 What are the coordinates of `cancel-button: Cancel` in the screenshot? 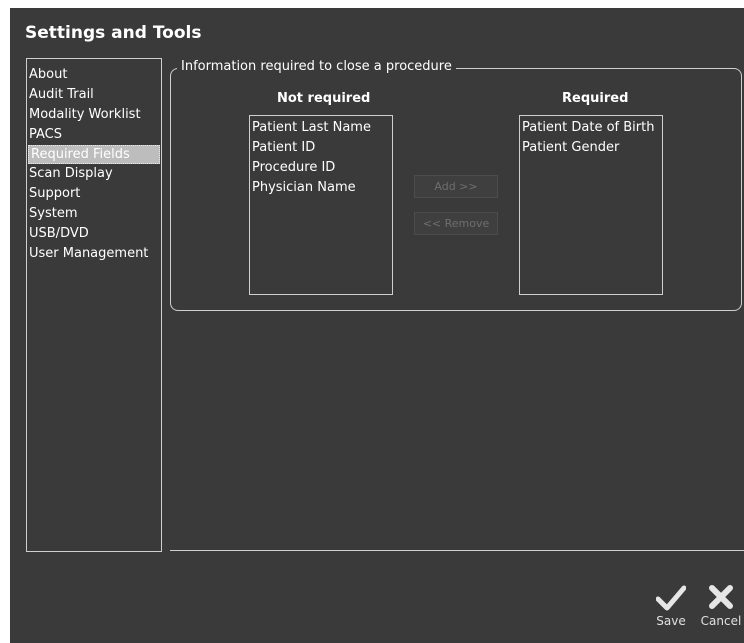 It's located at (721, 606).